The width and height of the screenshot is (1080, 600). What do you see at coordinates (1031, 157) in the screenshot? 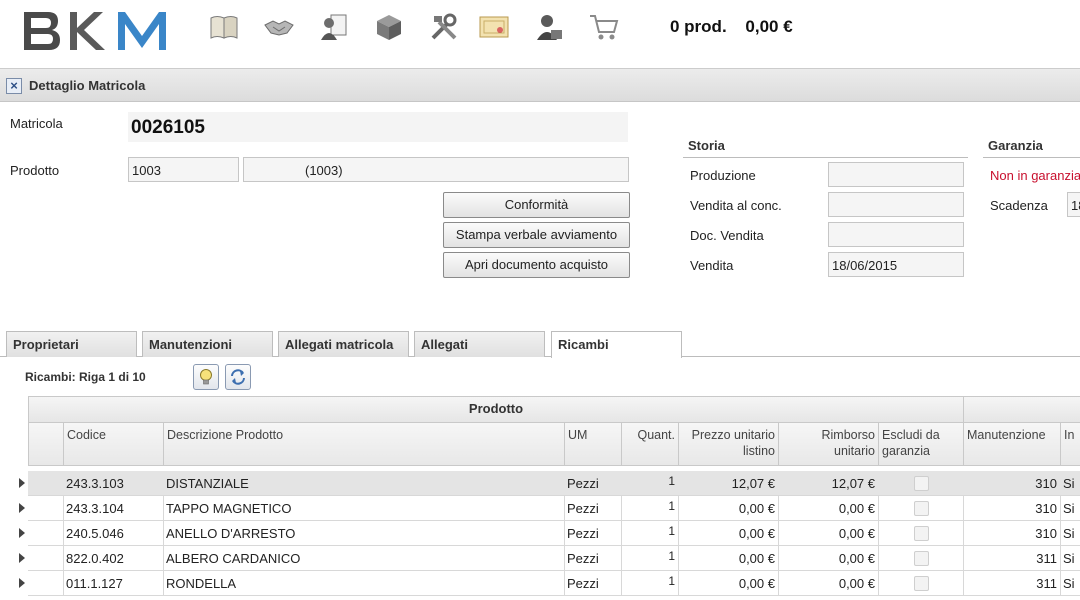
I see `garanzia-divider` at bounding box center [1031, 157].